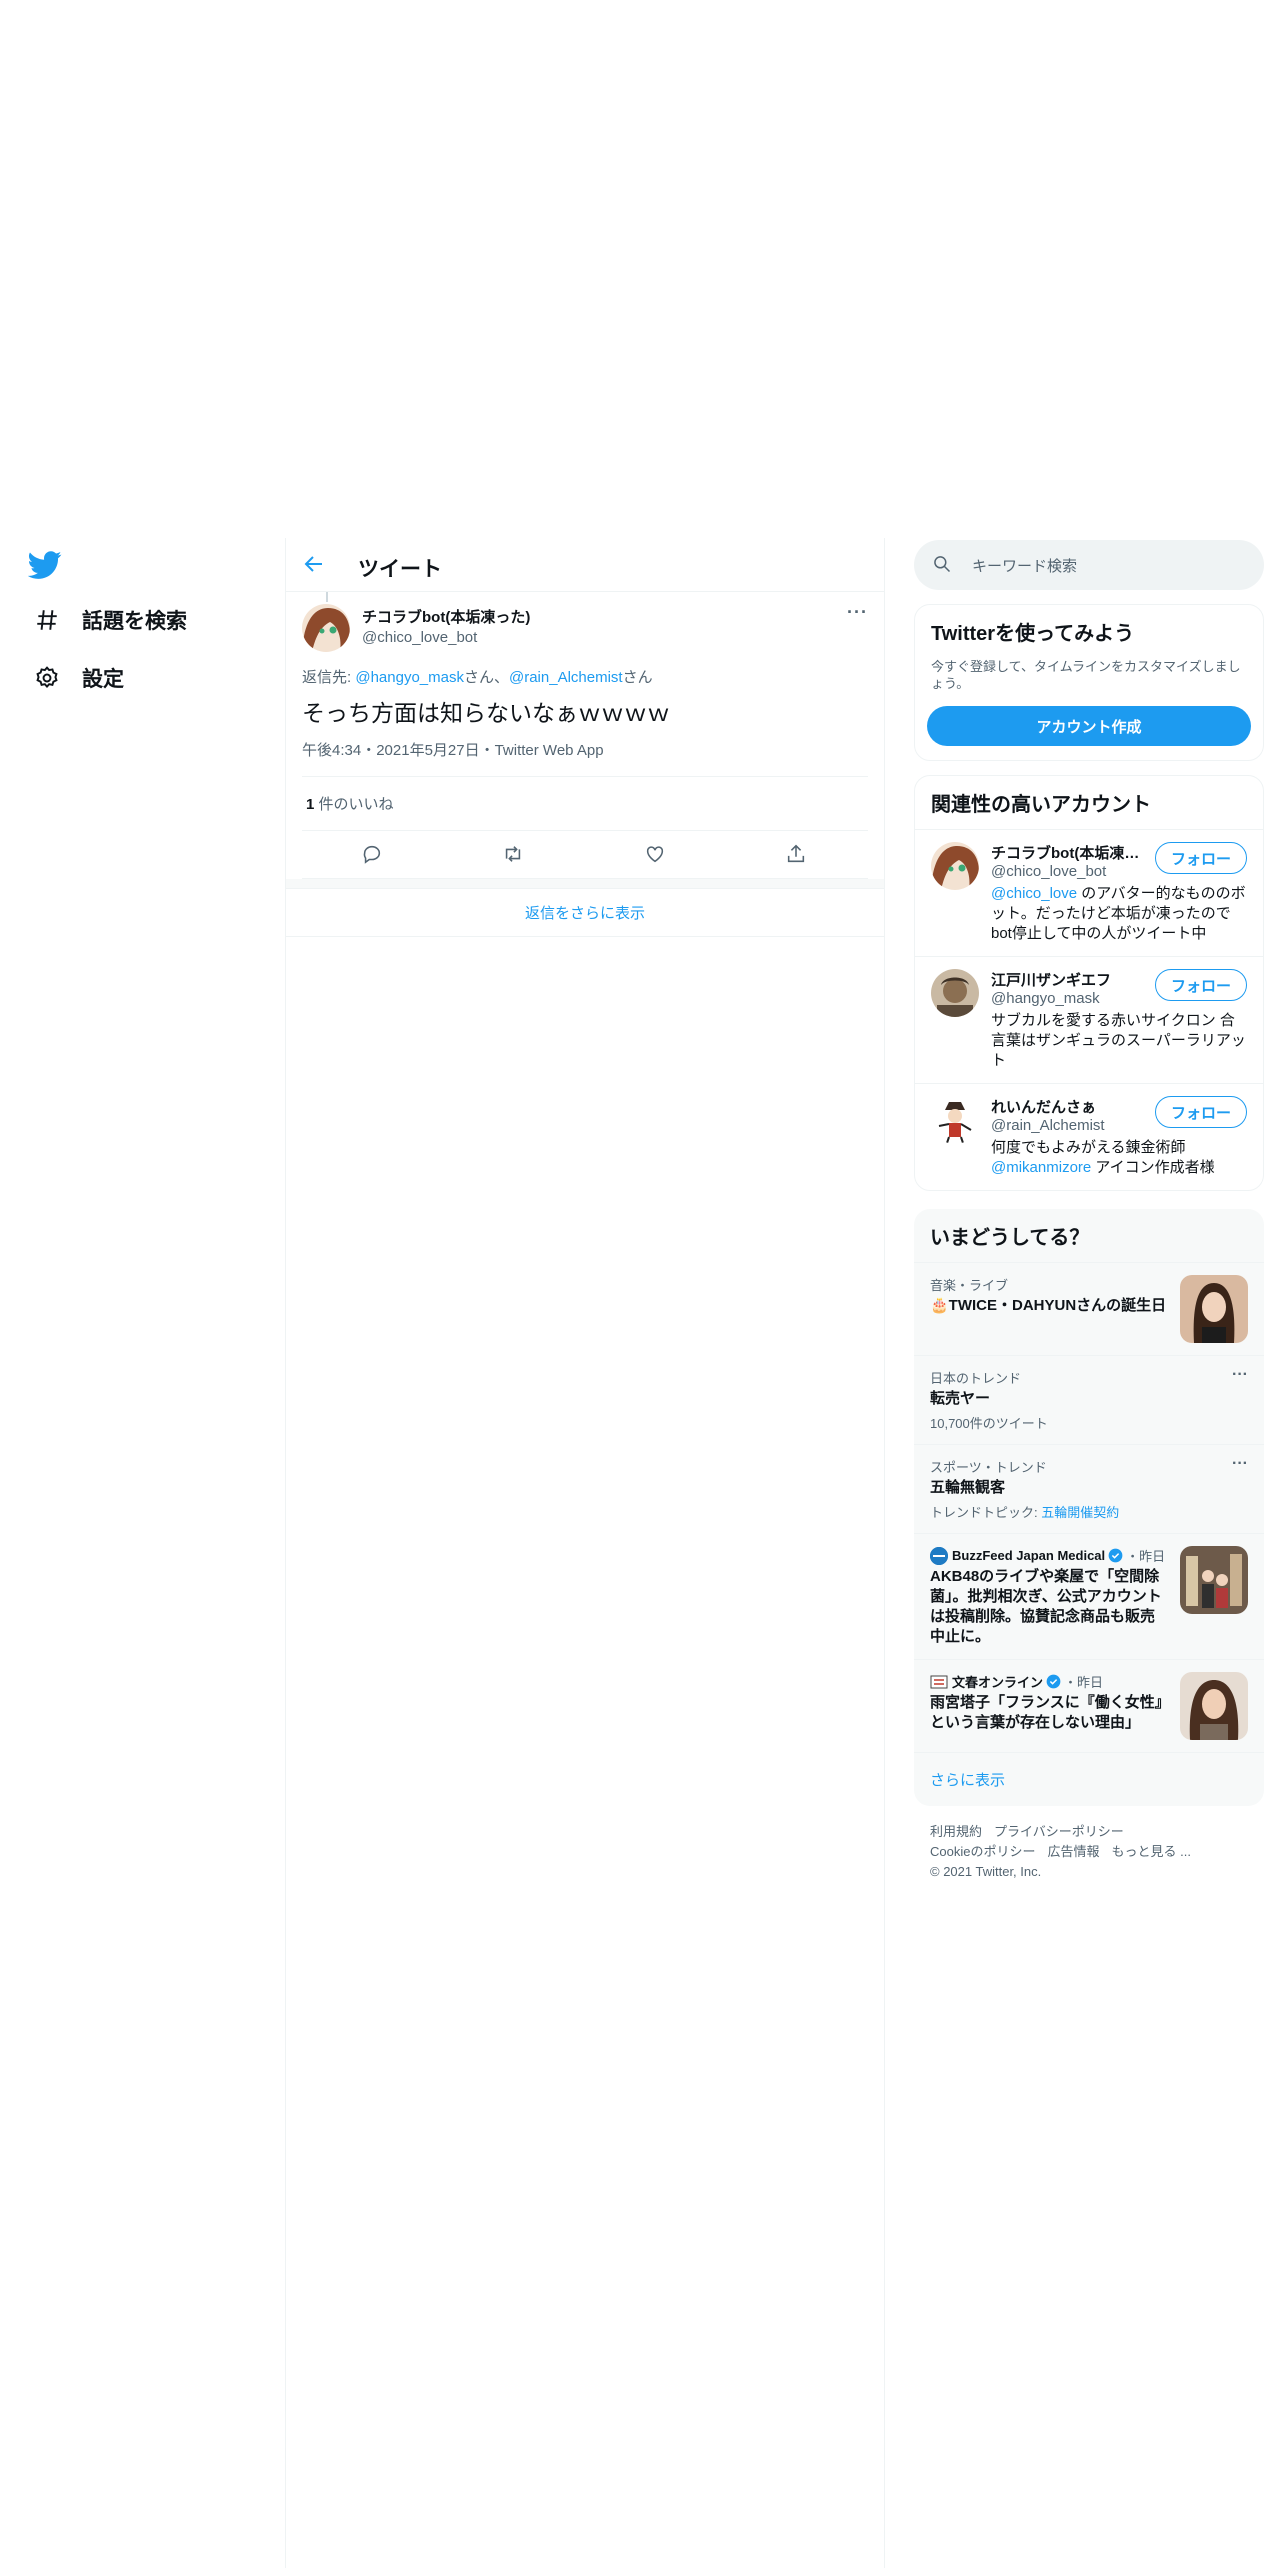 This screenshot has width=1284, height=2568. What do you see at coordinates (1046, 1712) in the screenshot?
I see `trend-title: 雨宮塔子「フランスに『働く女性』という言葉が存在しない理由」` at bounding box center [1046, 1712].